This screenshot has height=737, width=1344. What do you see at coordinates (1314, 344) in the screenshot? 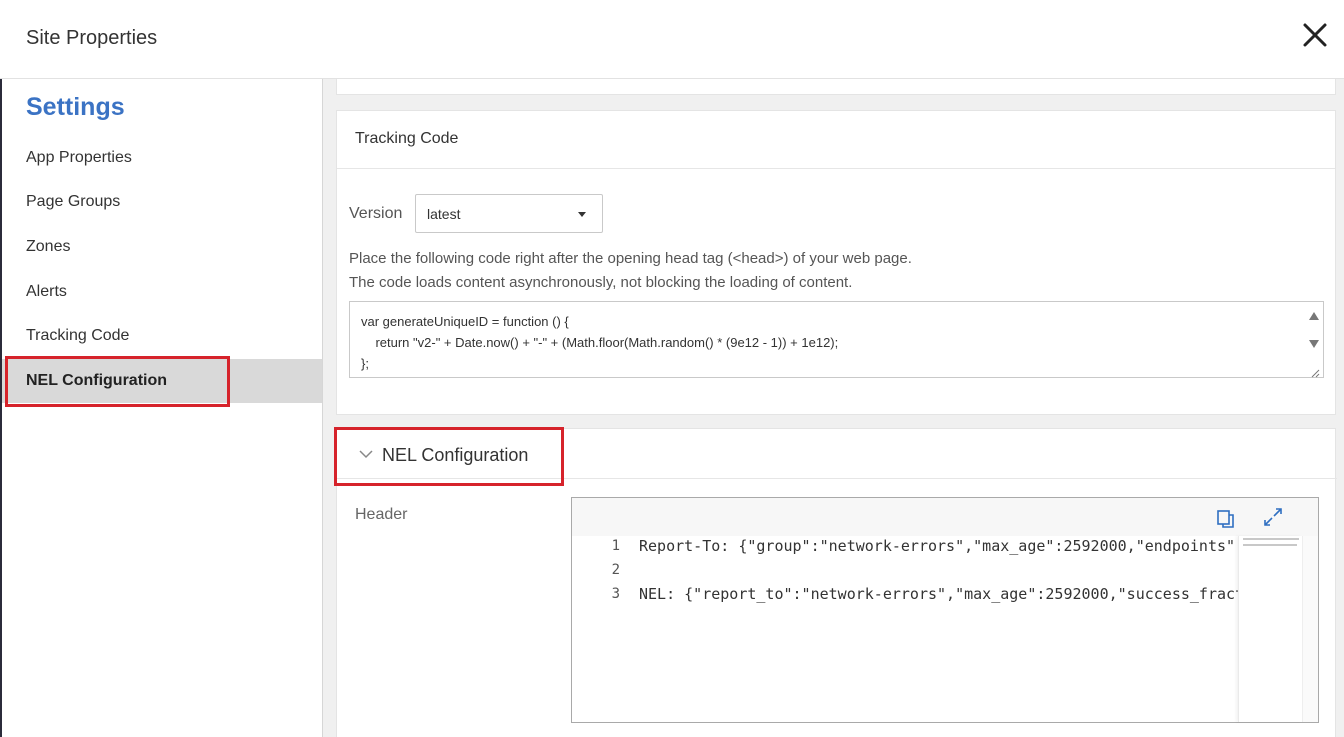
I see `scroll-down-arrow` at bounding box center [1314, 344].